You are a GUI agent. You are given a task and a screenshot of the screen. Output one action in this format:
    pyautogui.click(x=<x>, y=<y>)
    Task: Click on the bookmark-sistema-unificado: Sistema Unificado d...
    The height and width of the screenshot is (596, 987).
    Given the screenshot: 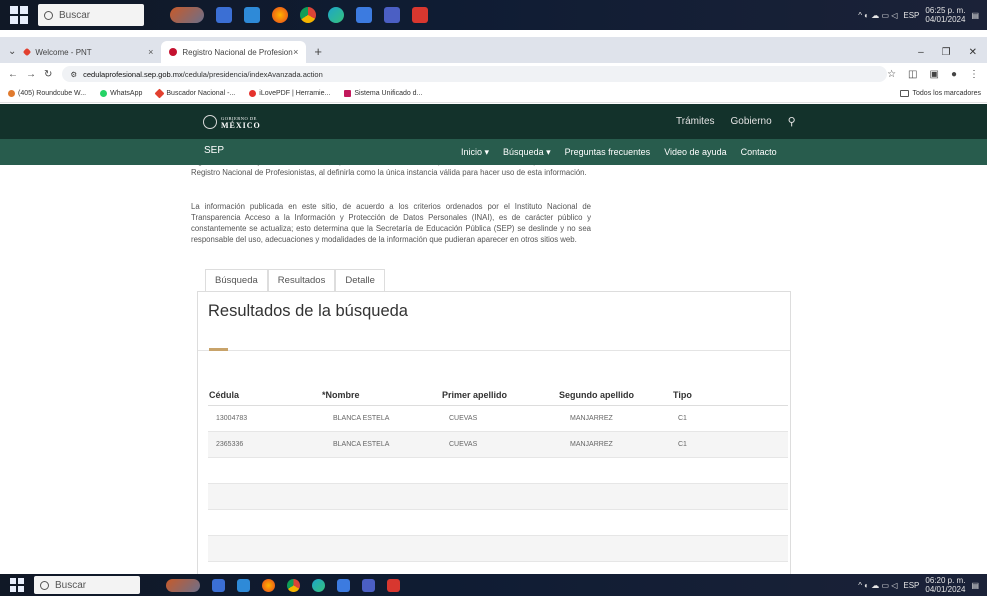 What is the action you would take?
    pyautogui.click(x=383, y=93)
    